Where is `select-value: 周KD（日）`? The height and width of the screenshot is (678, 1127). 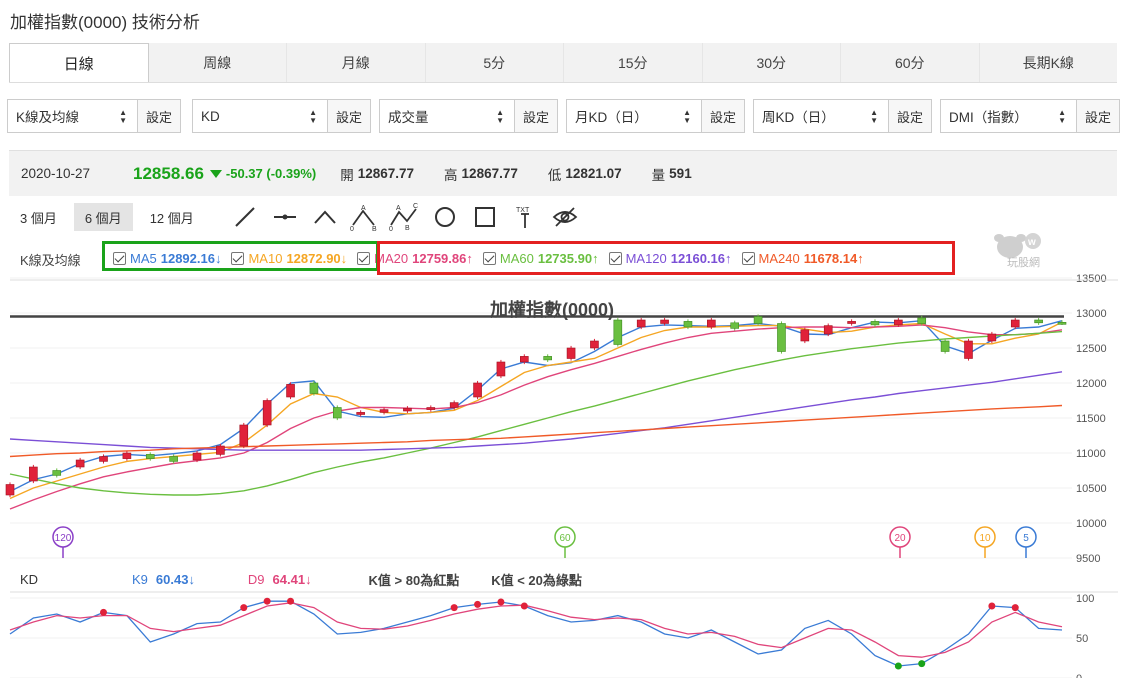
select-value: 周KD（日） is located at coordinates (798, 117).